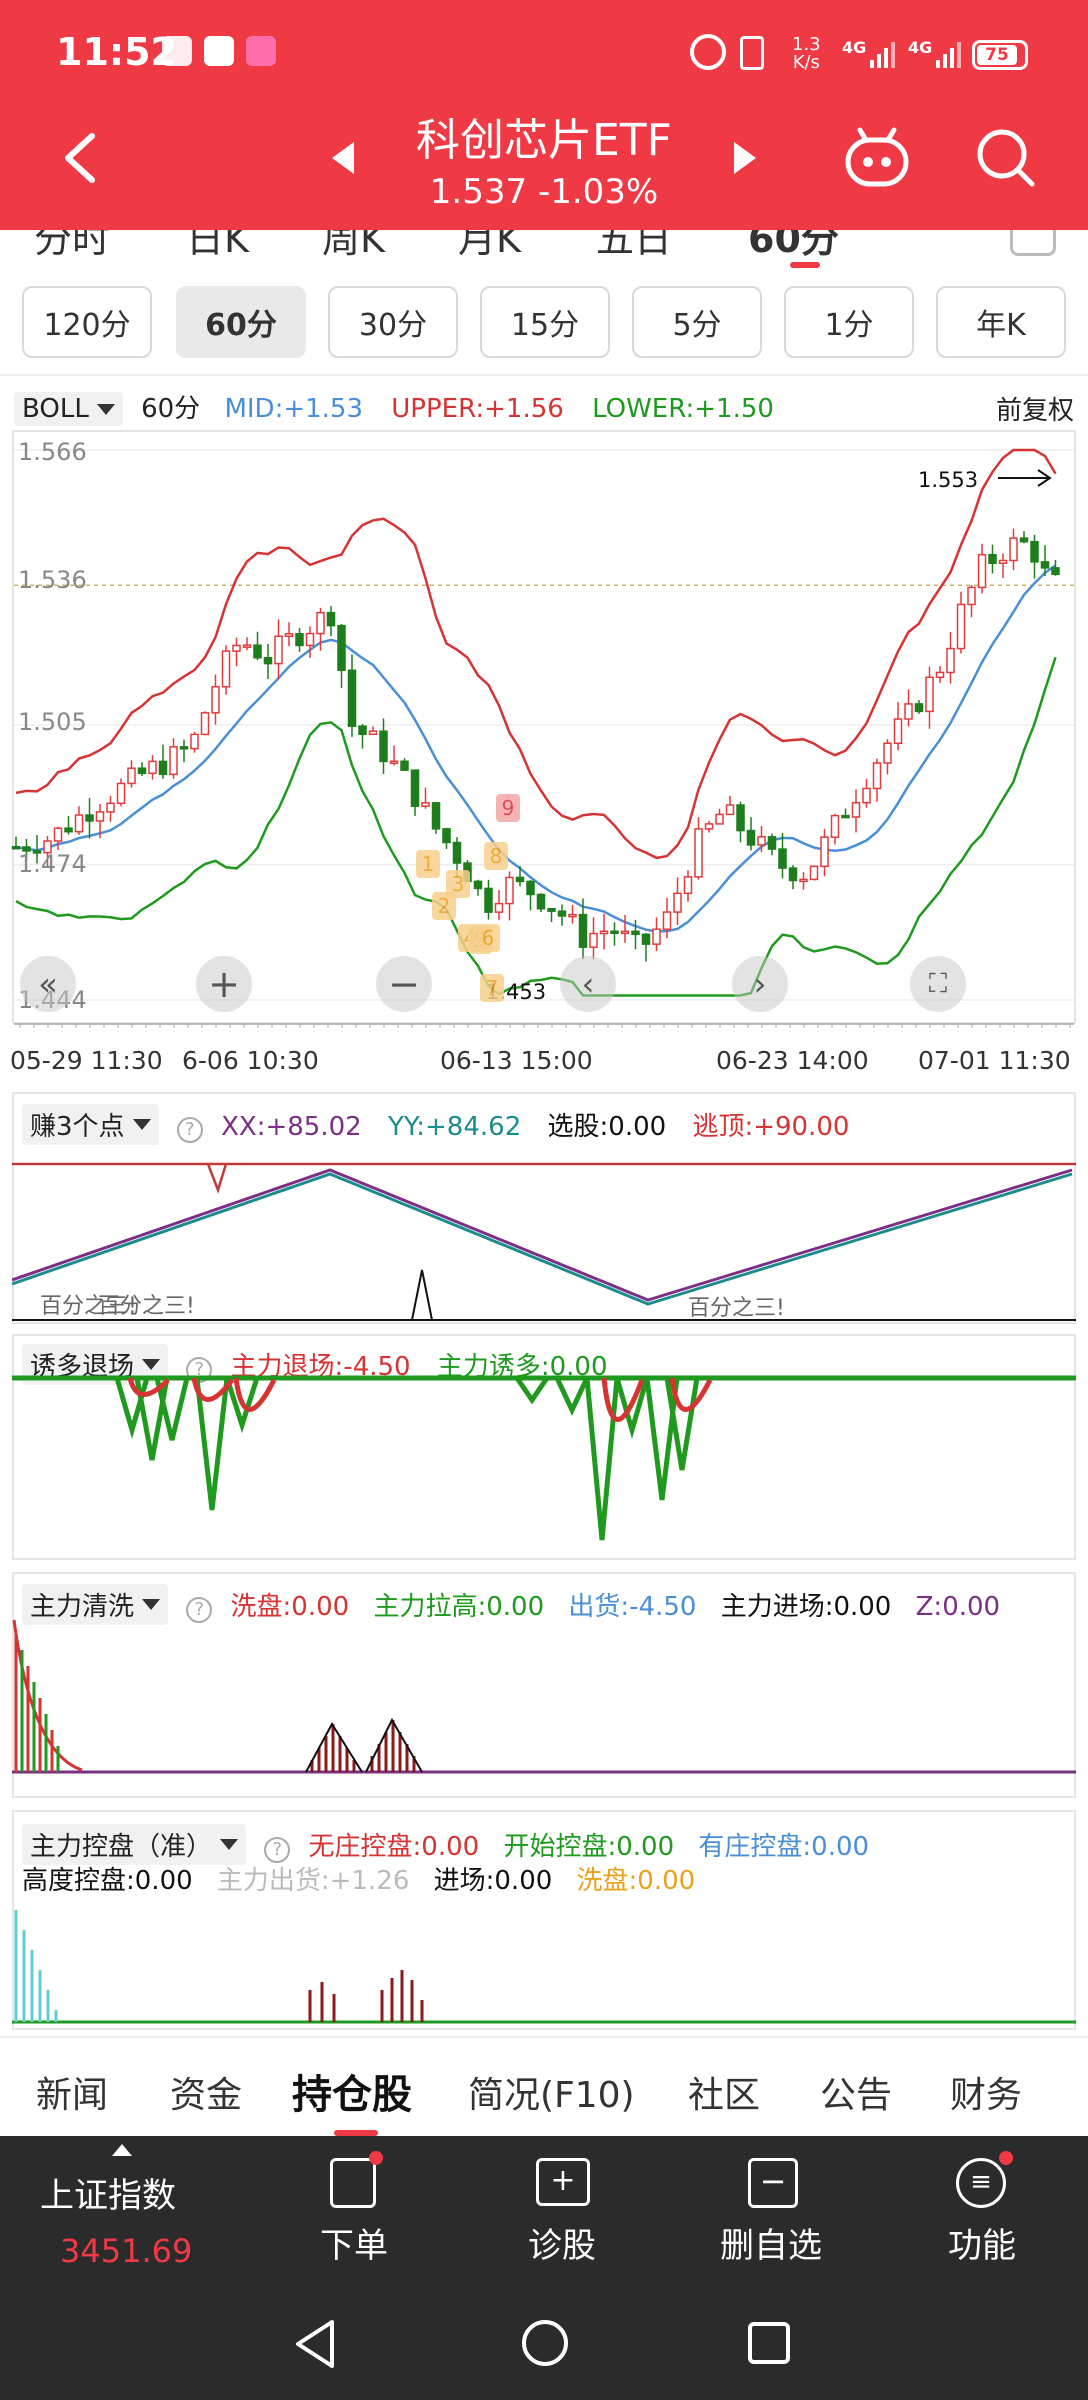 The width and height of the screenshot is (1088, 2400). What do you see at coordinates (72, 2092) in the screenshot?
I see `tab-news: 新闻` at bounding box center [72, 2092].